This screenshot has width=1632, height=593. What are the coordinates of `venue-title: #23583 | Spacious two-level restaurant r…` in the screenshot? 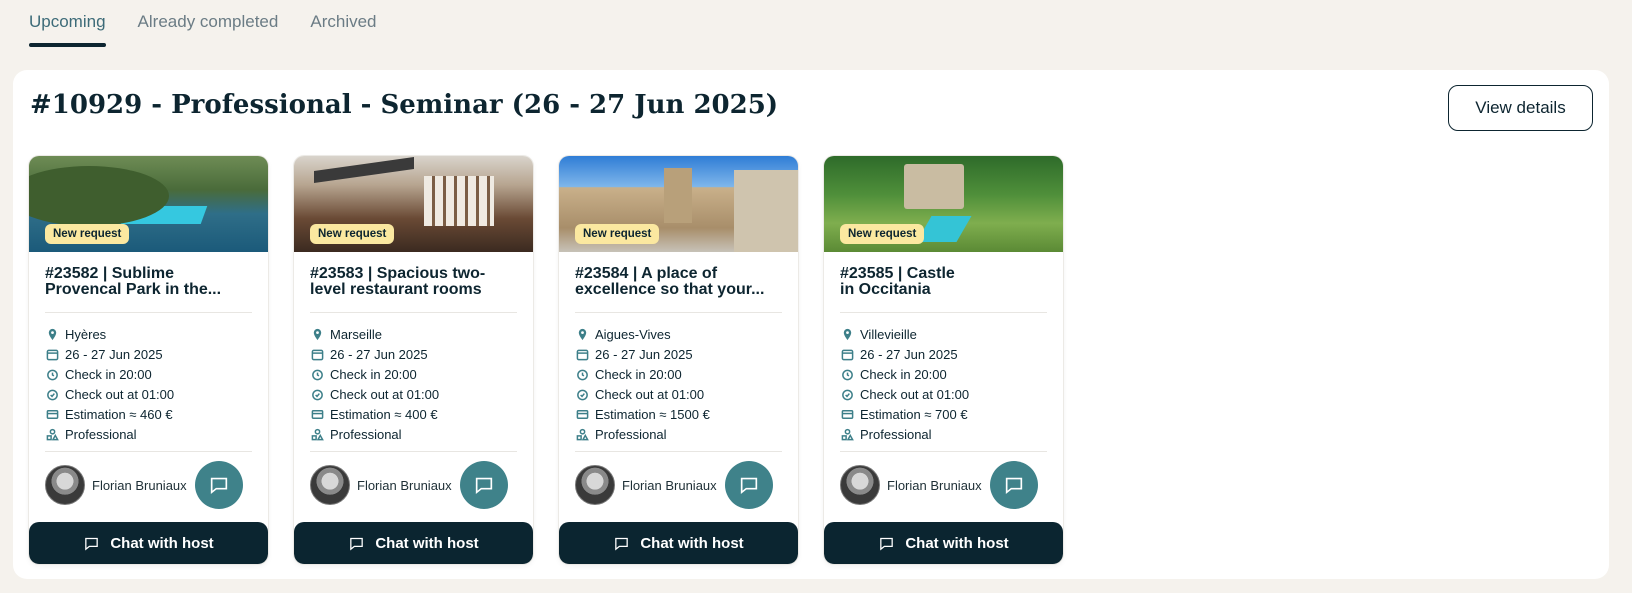 It's located at (415, 282).